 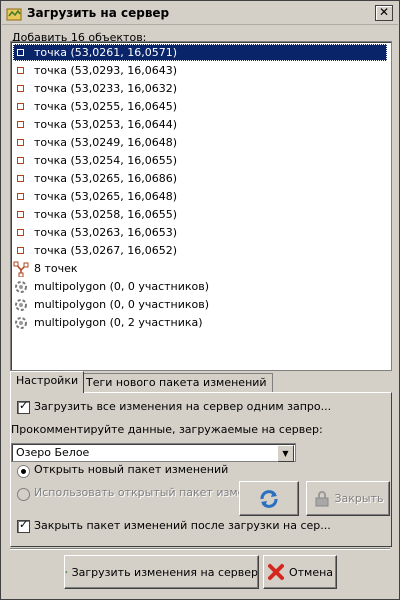 What do you see at coordinates (200, 160) in the screenshot?
I see `list-item: точка (53,0254, 16,0655)` at bounding box center [200, 160].